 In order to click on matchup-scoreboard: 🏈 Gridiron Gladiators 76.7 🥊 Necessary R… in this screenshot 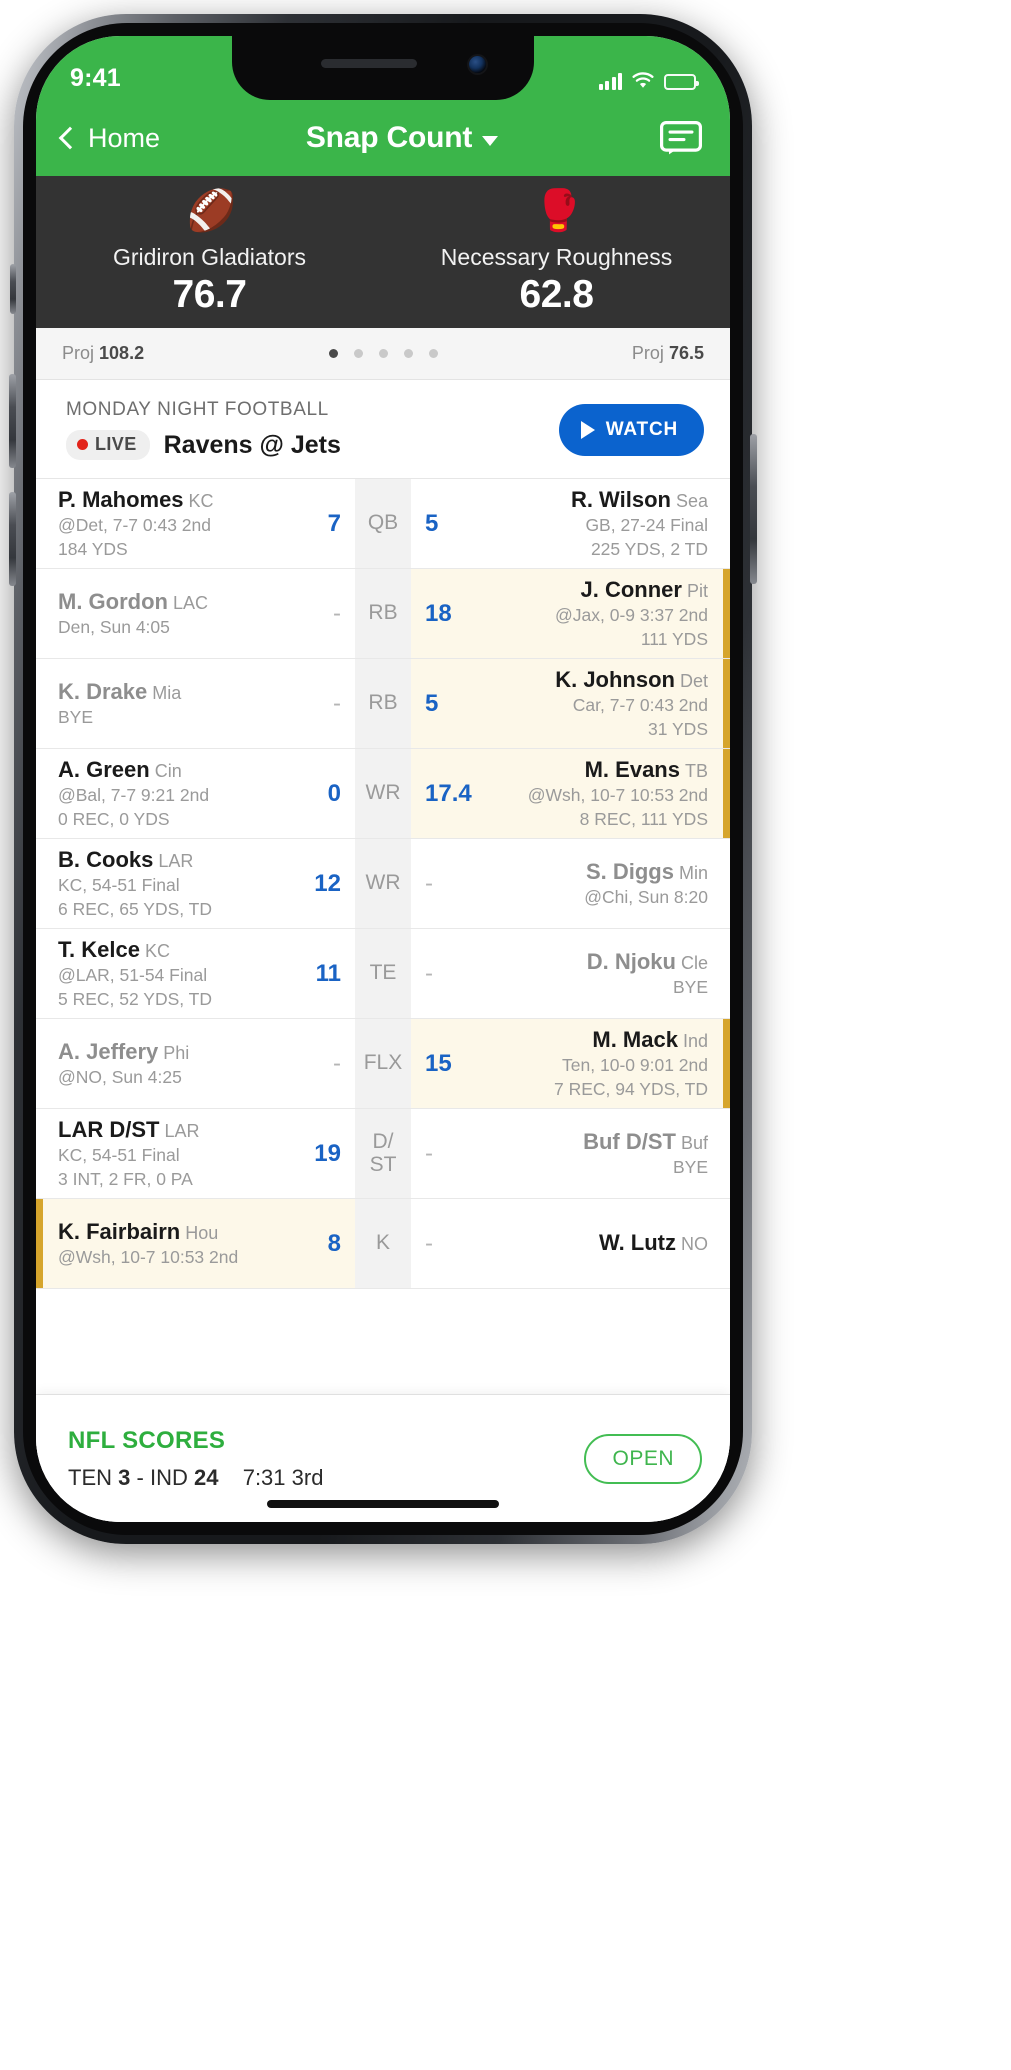, I will do `click(383, 252)`.